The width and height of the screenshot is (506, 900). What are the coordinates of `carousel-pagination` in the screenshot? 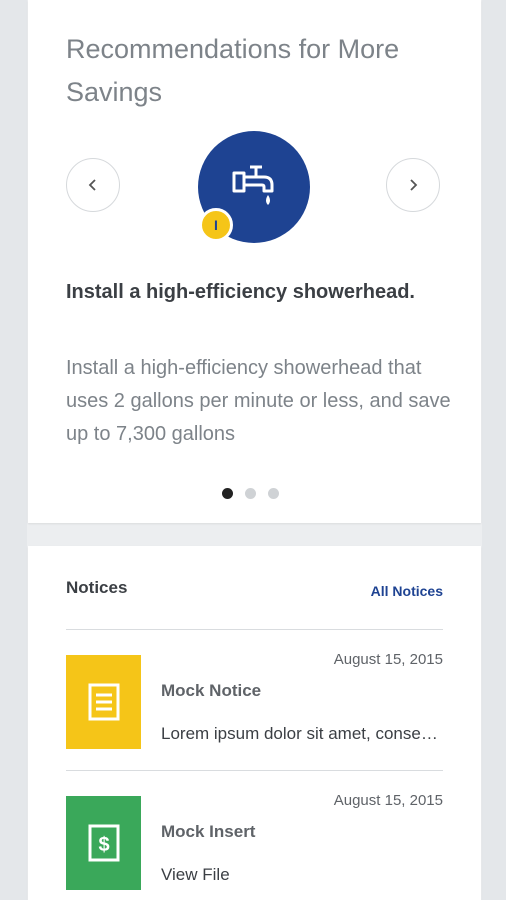 It's located at (250, 493).